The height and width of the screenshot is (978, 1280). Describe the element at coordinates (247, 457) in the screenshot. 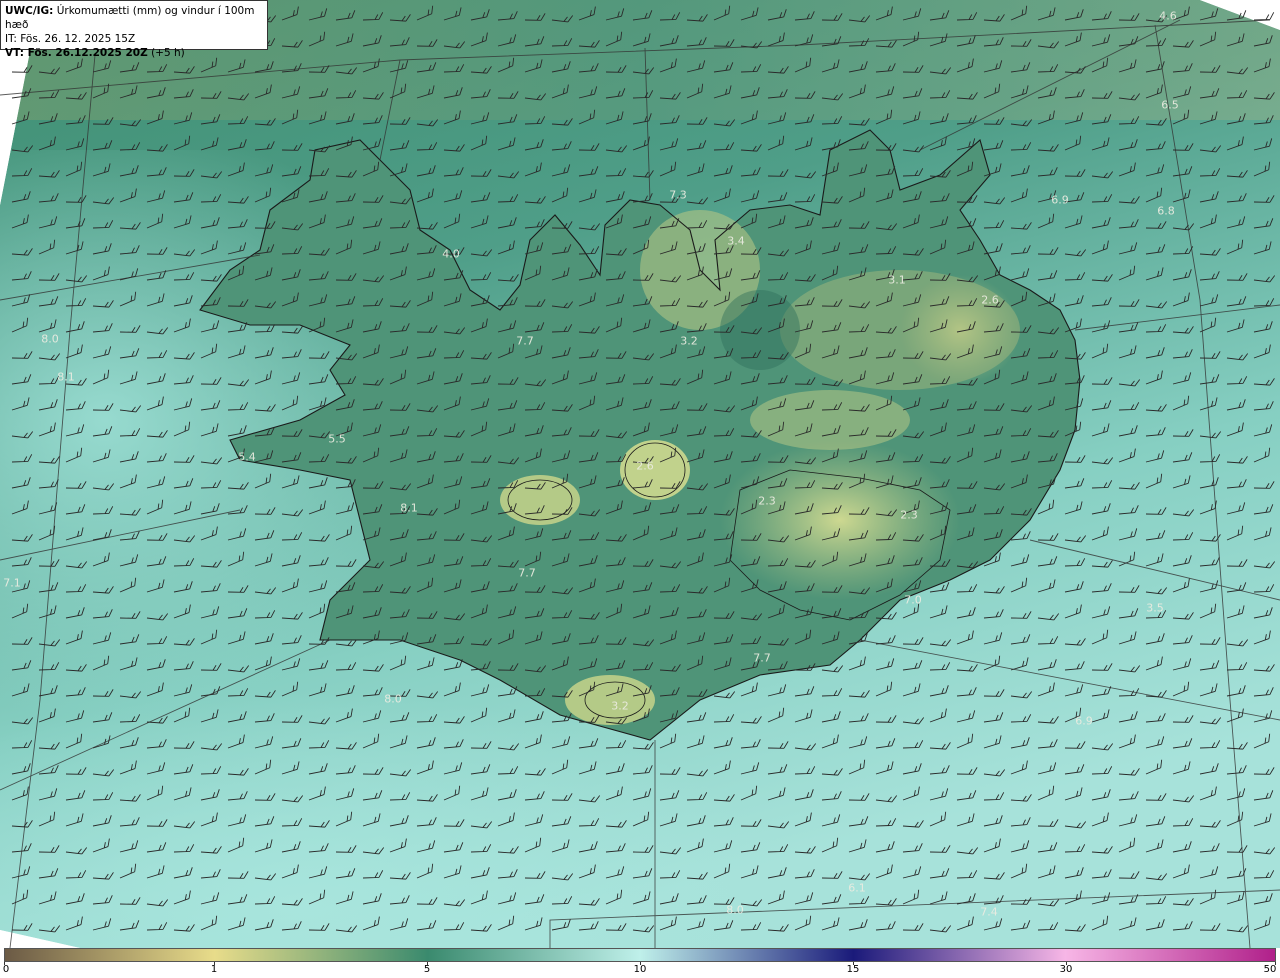

I see `map-value: 5.4` at that location.